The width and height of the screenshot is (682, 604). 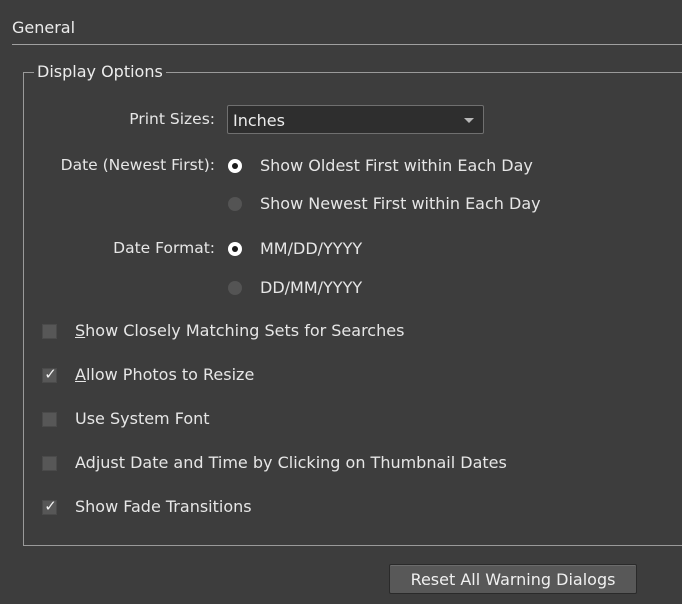 What do you see at coordinates (235, 249) in the screenshot?
I see `radio-mmddyyyy` at bounding box center [235, 249].